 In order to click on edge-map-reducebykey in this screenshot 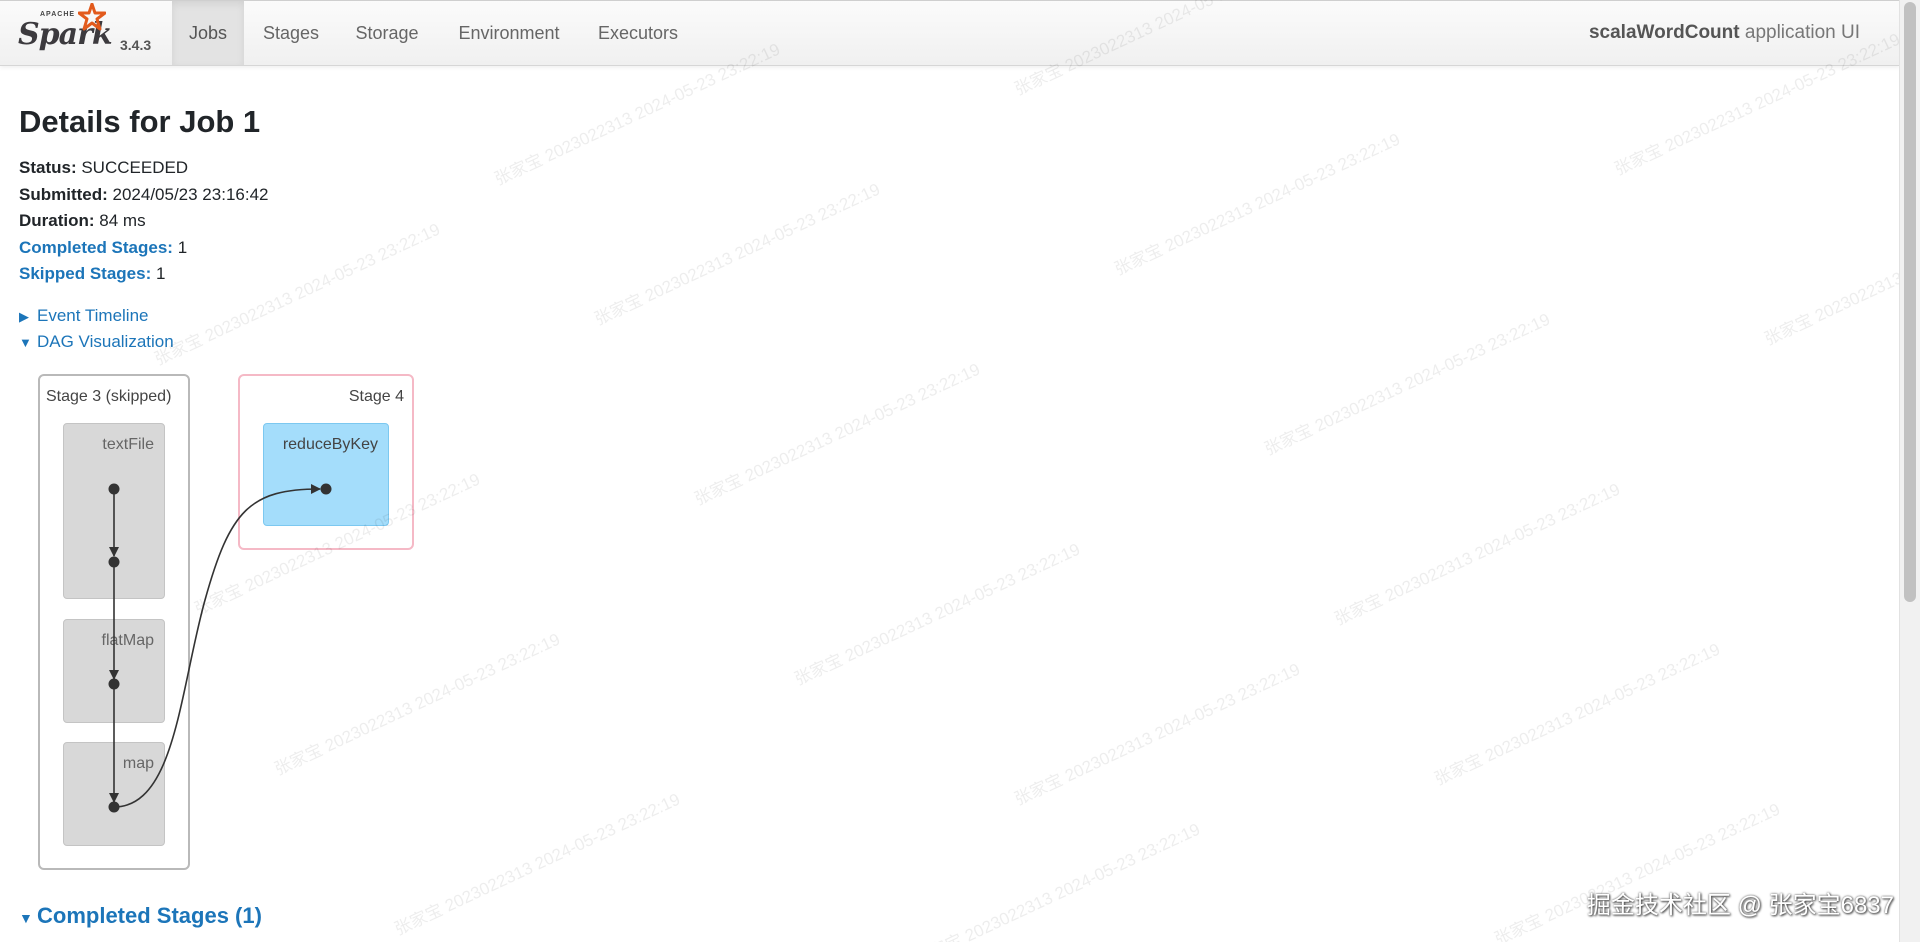, I will do `click(217, 646)`.